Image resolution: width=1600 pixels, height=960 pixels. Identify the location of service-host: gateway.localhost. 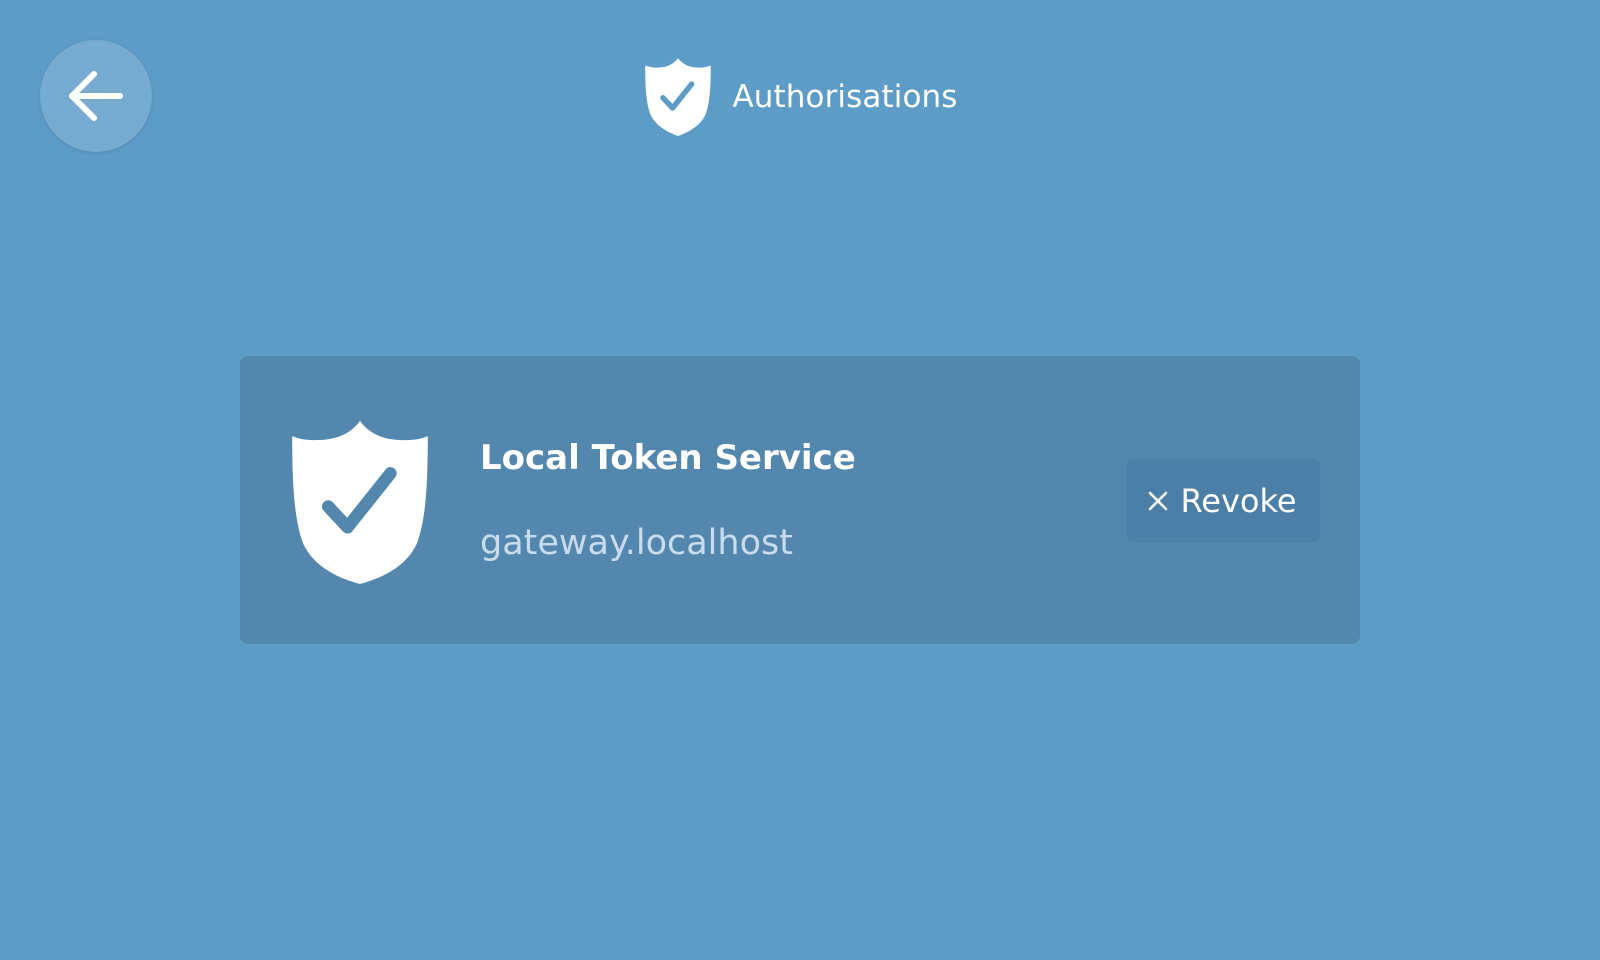
(636, 543).